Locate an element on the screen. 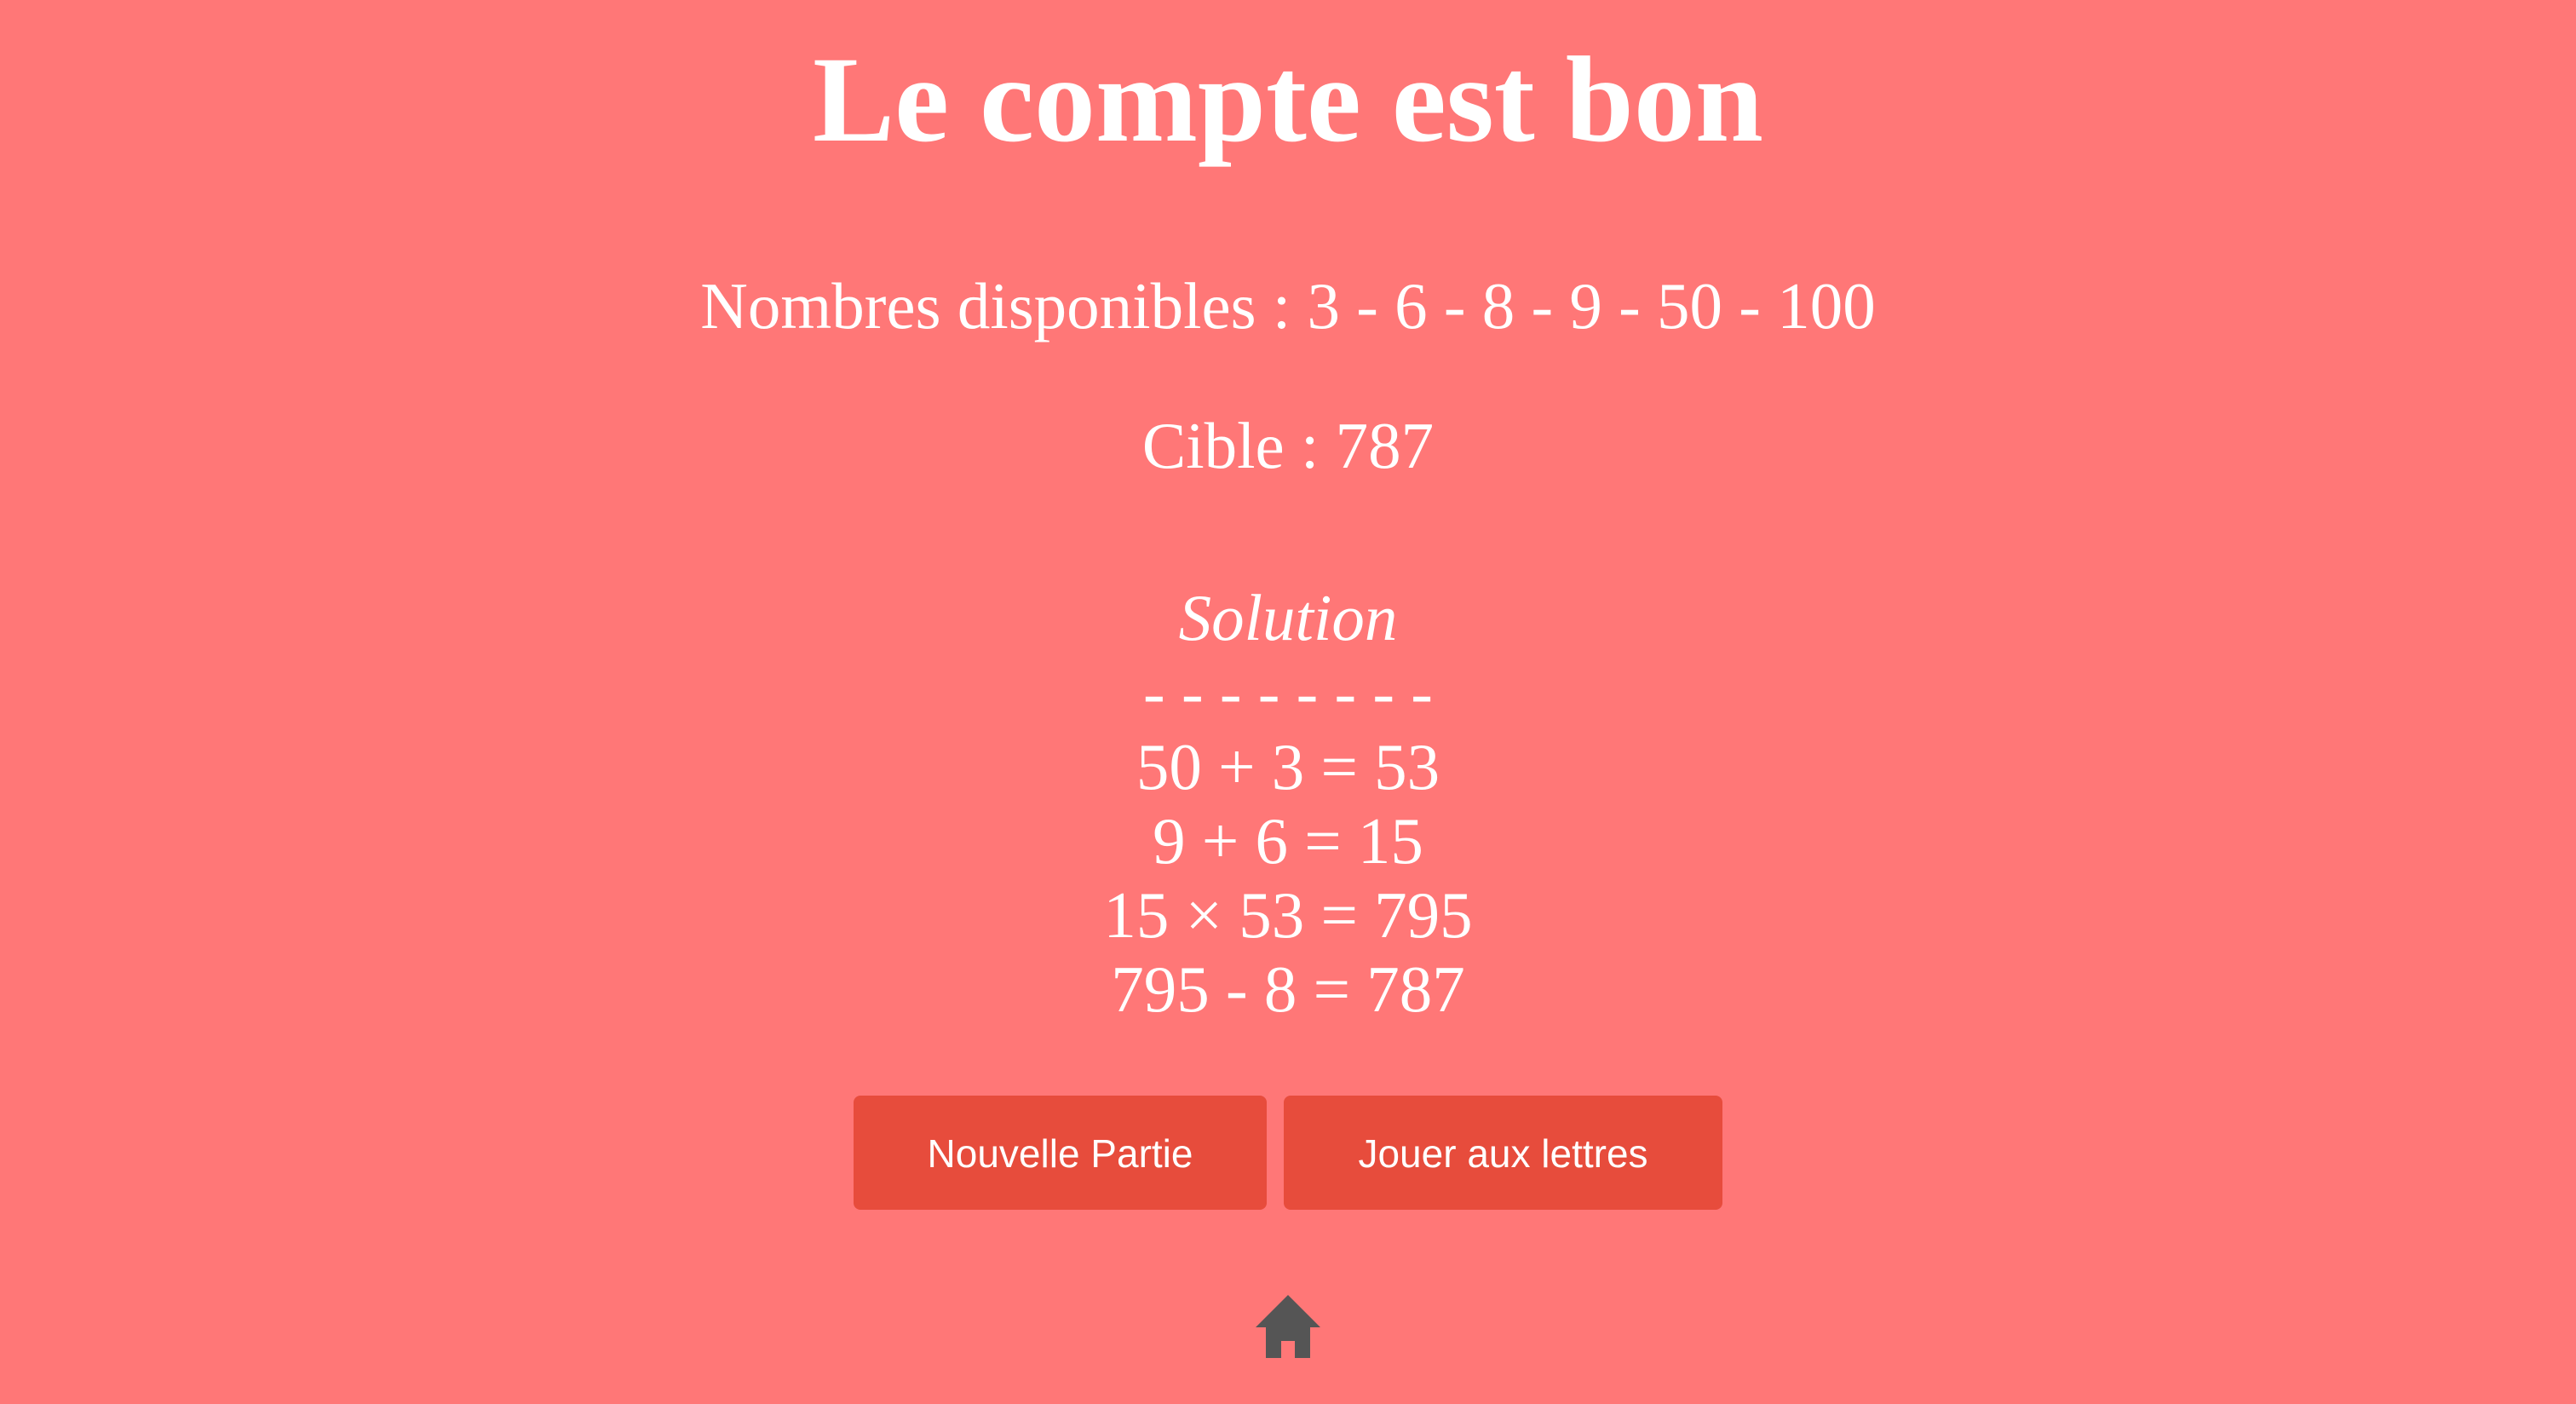 The image size is (2576, 1404). solution-step: 15 × 53 = 795 is located at coordinates (1288, 915).